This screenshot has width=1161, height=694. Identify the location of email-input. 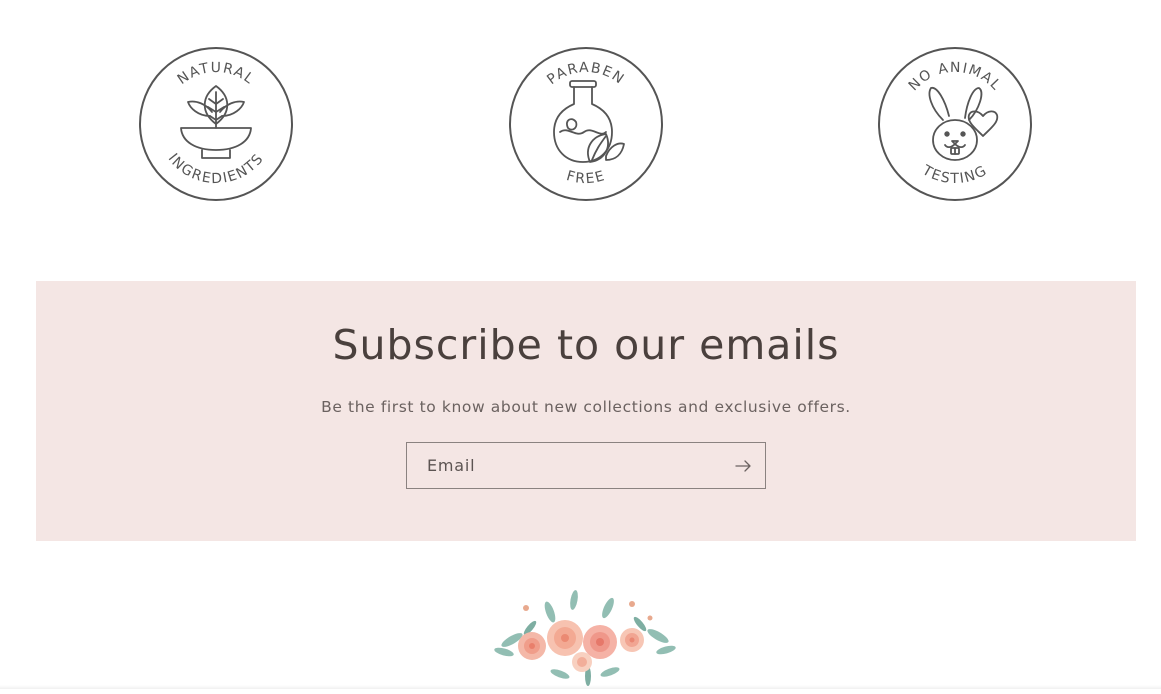
(572, 465).